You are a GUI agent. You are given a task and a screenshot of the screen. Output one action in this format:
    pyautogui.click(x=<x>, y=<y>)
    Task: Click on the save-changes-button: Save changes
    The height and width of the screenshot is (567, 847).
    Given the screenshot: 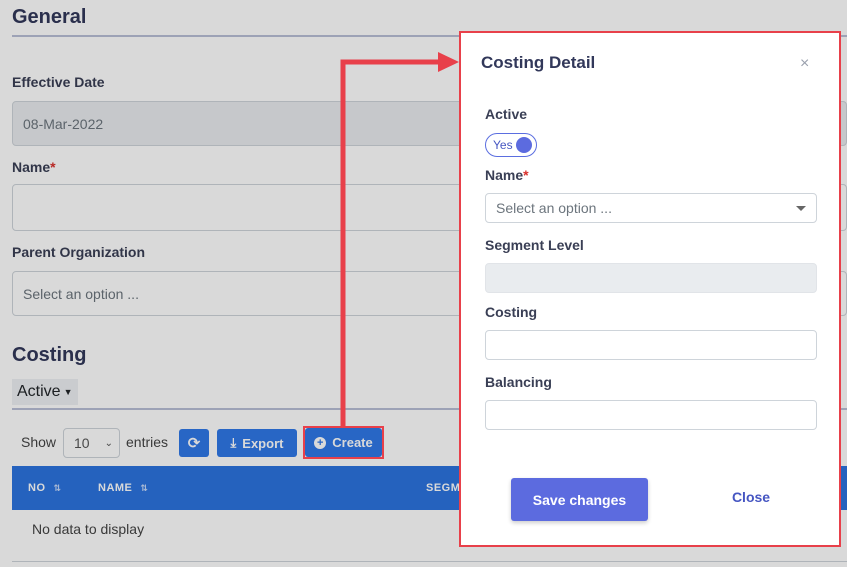 What is the action you would take?
    pyautogui.click(x=579, y=499)
    